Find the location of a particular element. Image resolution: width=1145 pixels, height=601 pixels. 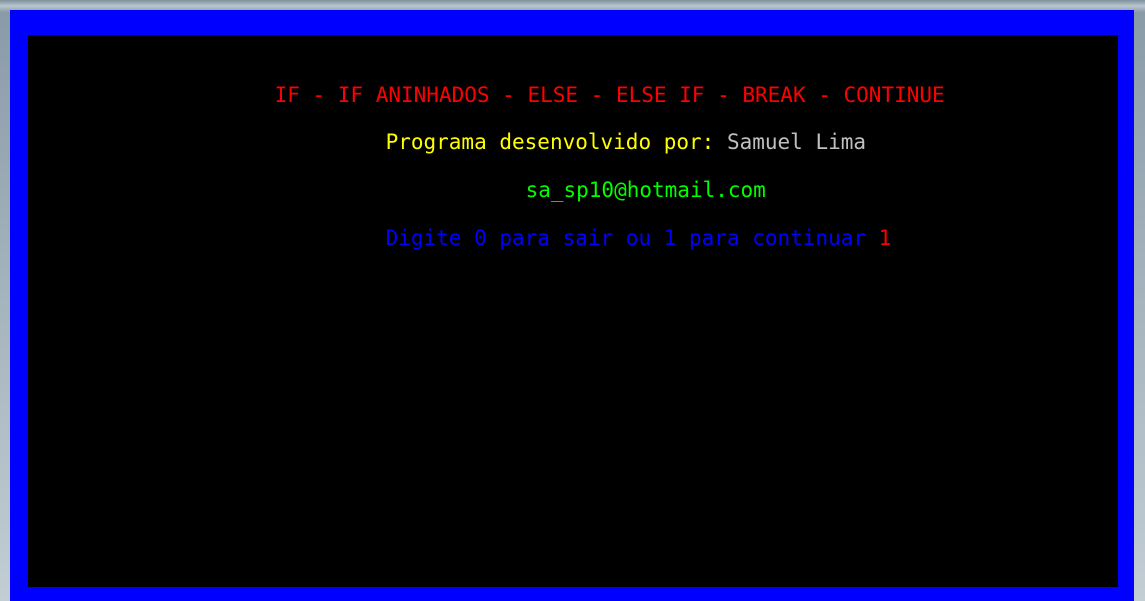

prompt-line: Digite 0 para sair ou 1 para continuar 1 is located at coordinates (613, 238).